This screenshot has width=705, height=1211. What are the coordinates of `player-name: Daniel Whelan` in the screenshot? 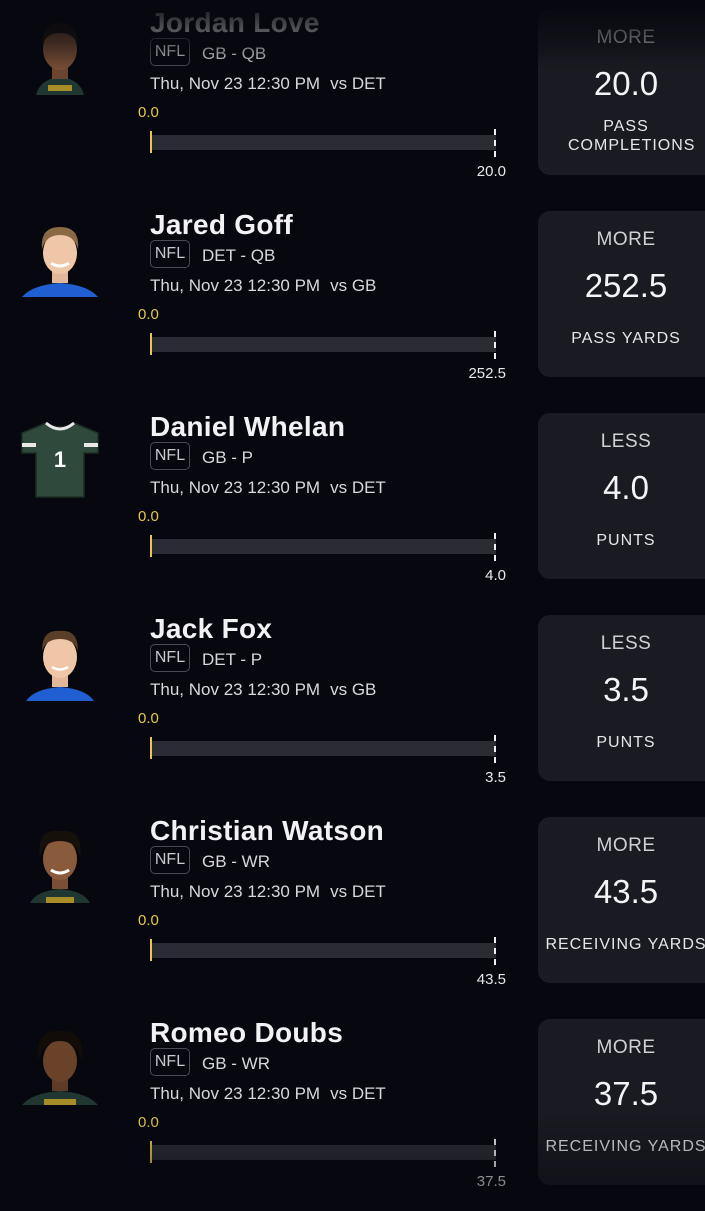 It's located at (248, 426).